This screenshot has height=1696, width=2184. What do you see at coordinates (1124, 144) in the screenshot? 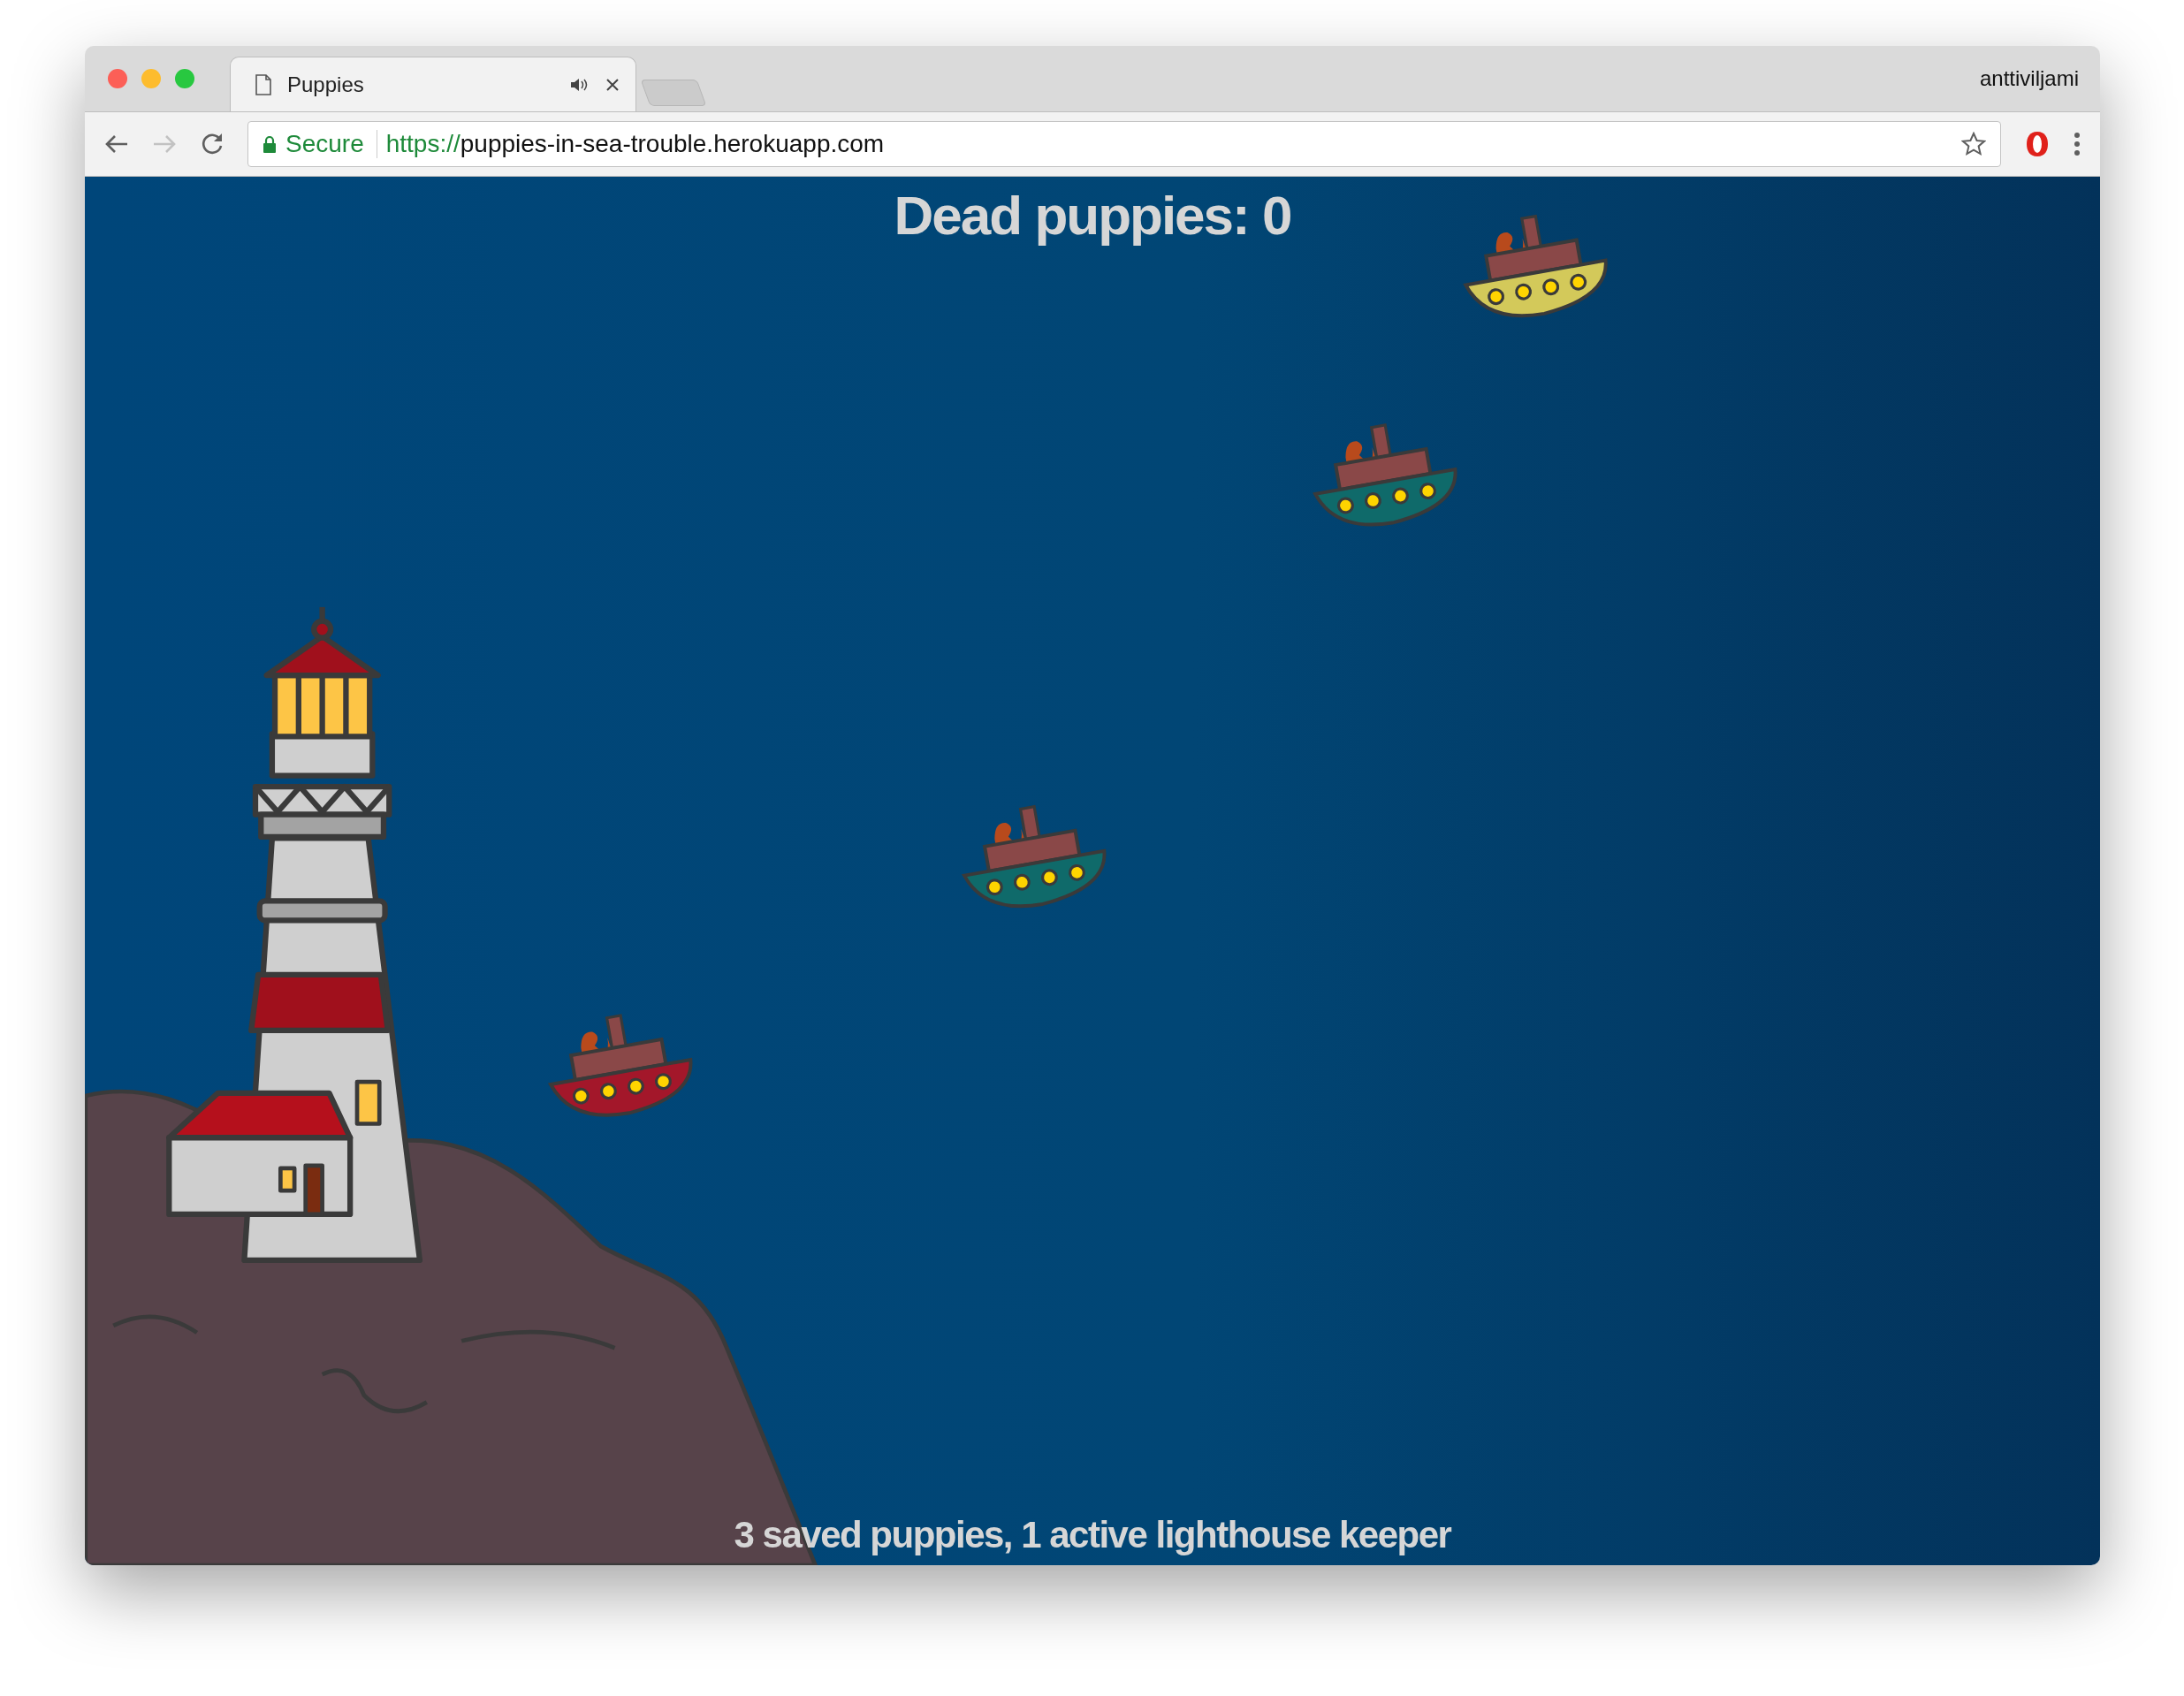
I see `address-bar: Secure https://puppies-in-sea-trouble.herokuapp.com` at bounding box center [1124, 144].